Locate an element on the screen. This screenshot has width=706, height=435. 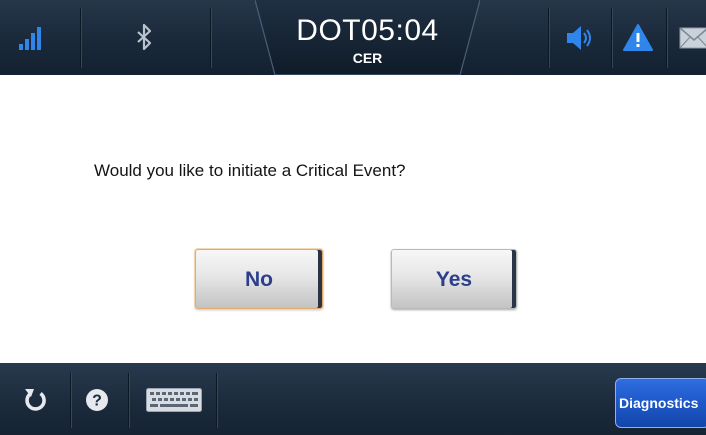
clock-time: DOT05:04 is located at coordinates (367, 30).